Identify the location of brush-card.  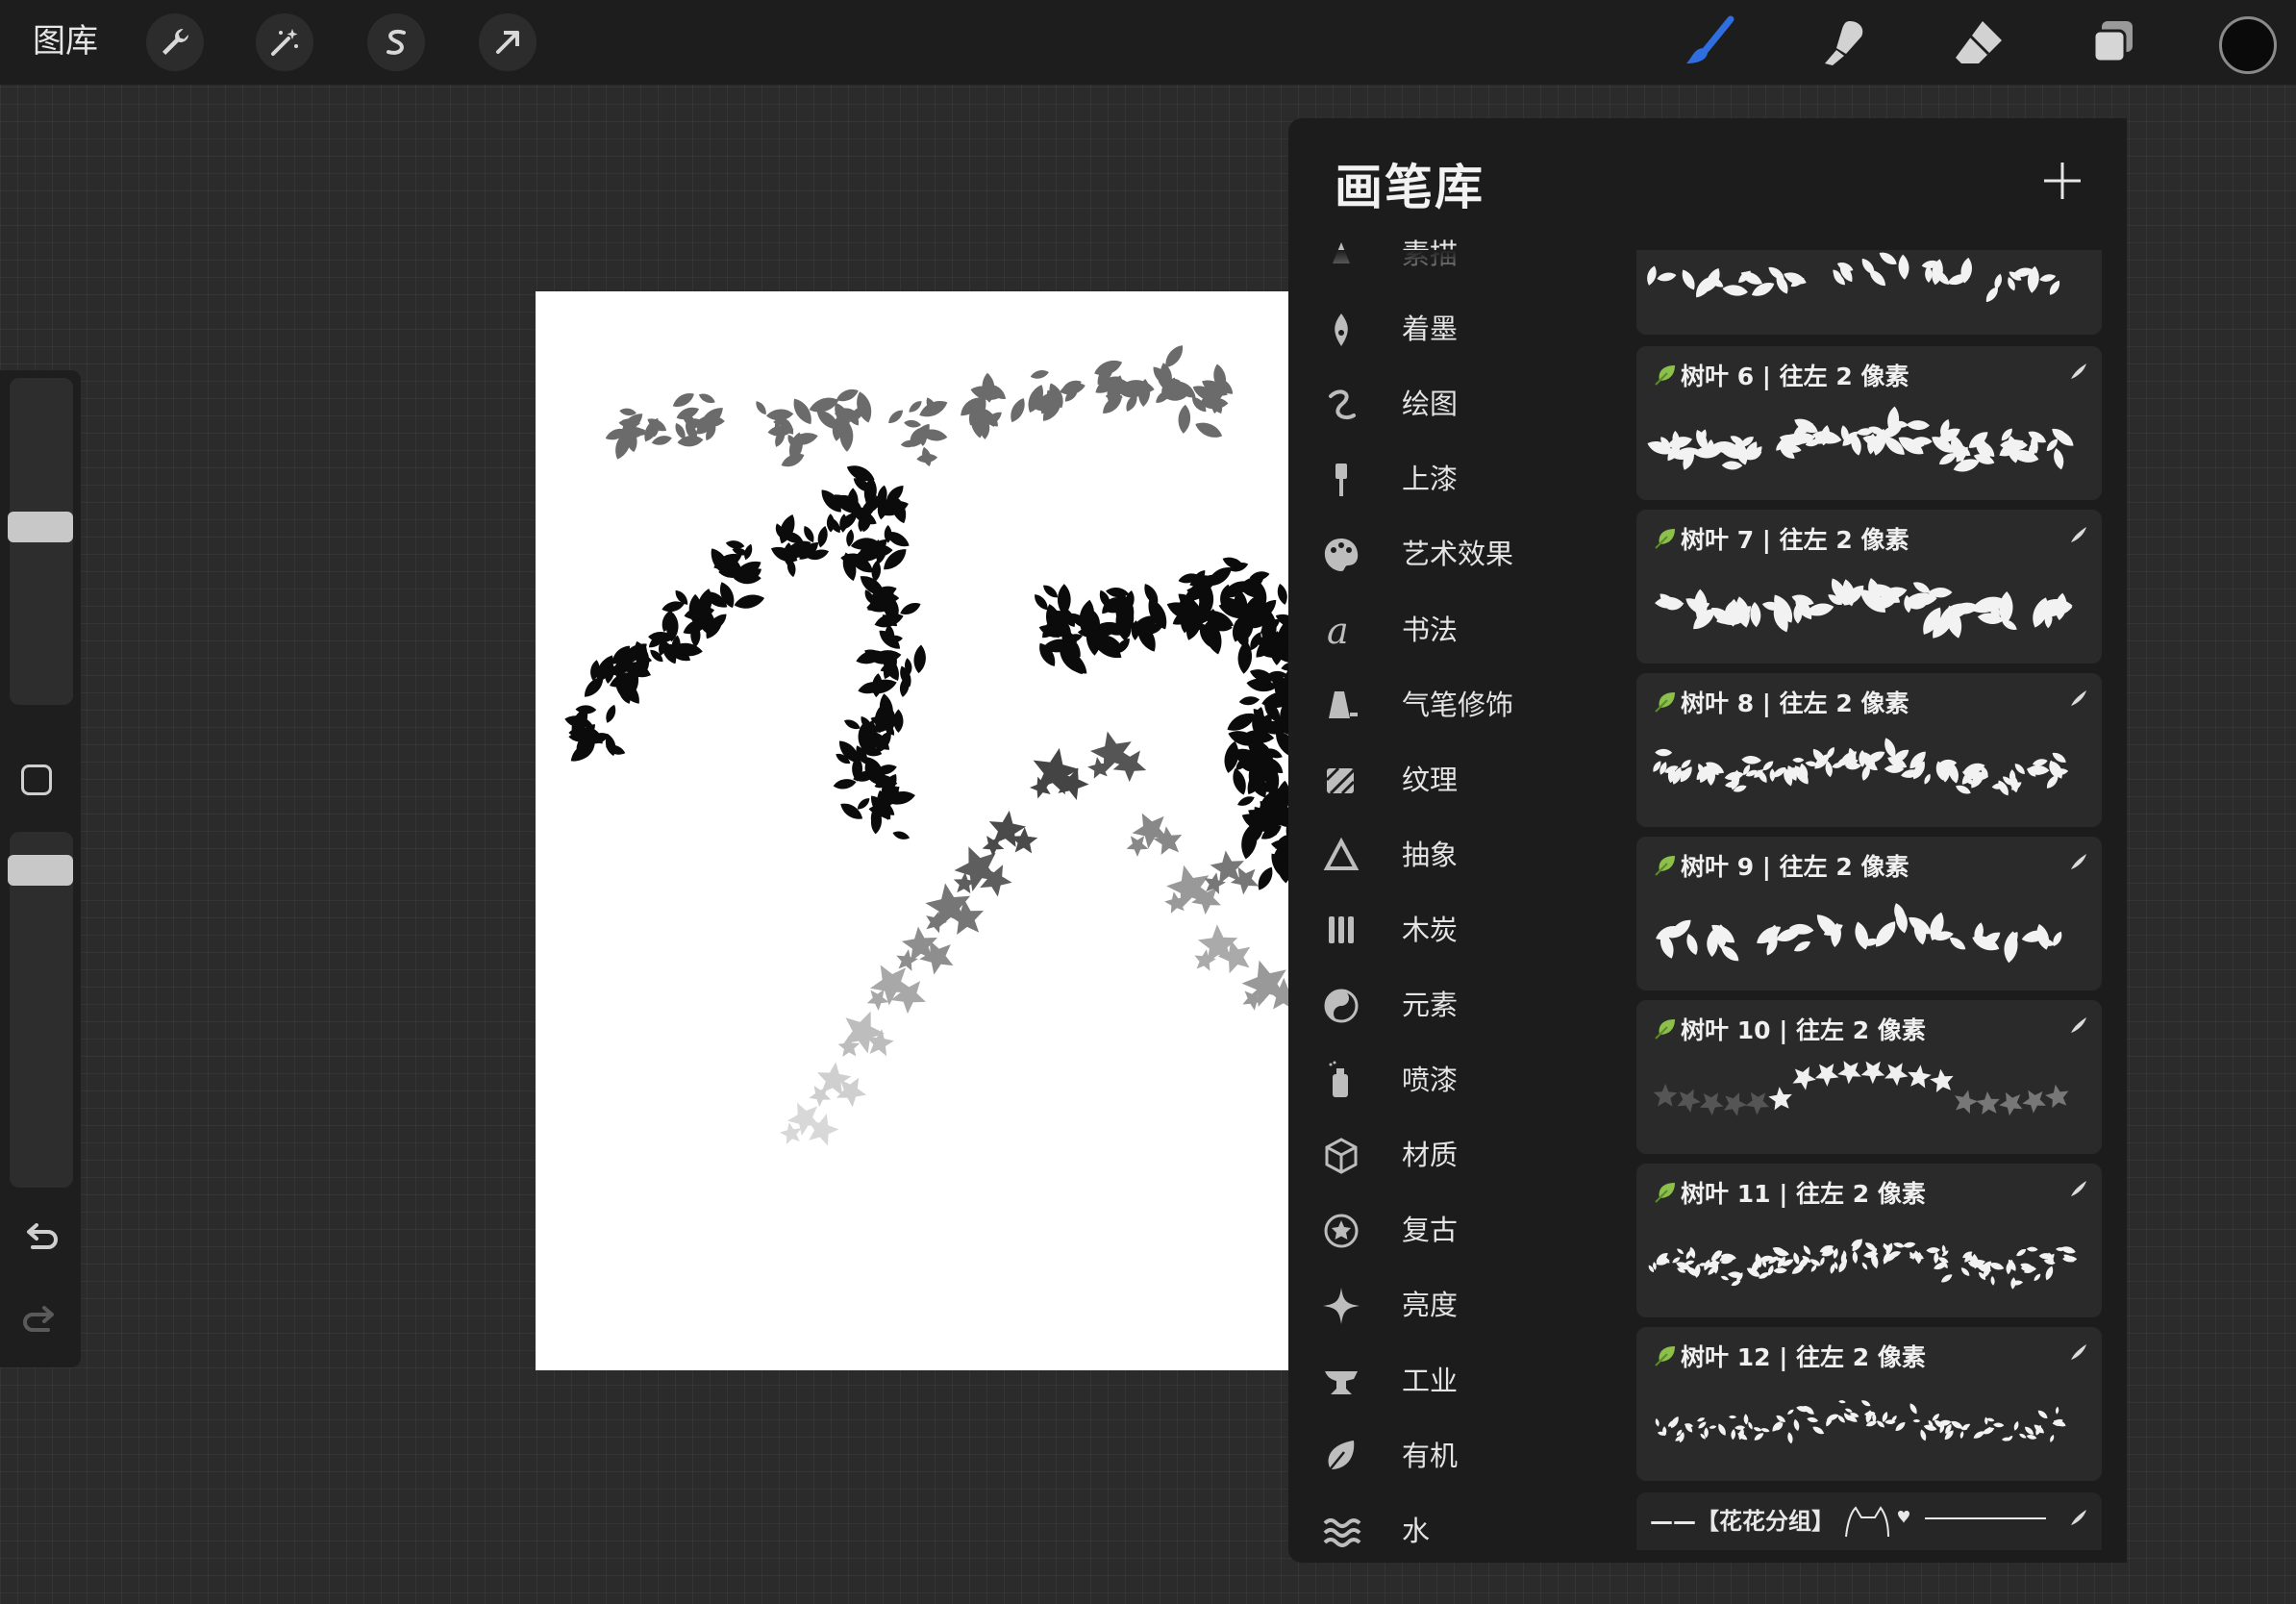
(1869, 292).